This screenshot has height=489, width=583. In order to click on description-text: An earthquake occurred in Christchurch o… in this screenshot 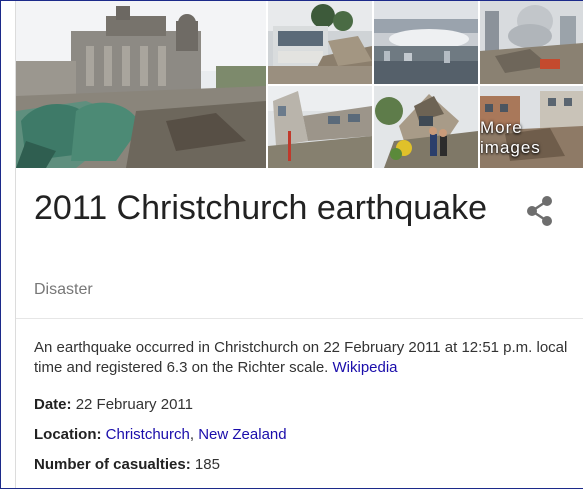, I will do `click(301, 357)`.